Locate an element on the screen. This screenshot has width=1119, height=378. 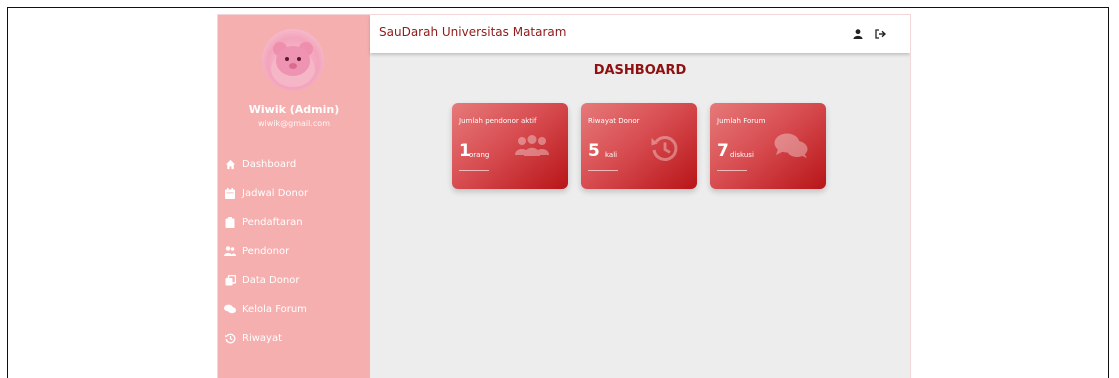
copy-icon is located at coordinates (230, 280).